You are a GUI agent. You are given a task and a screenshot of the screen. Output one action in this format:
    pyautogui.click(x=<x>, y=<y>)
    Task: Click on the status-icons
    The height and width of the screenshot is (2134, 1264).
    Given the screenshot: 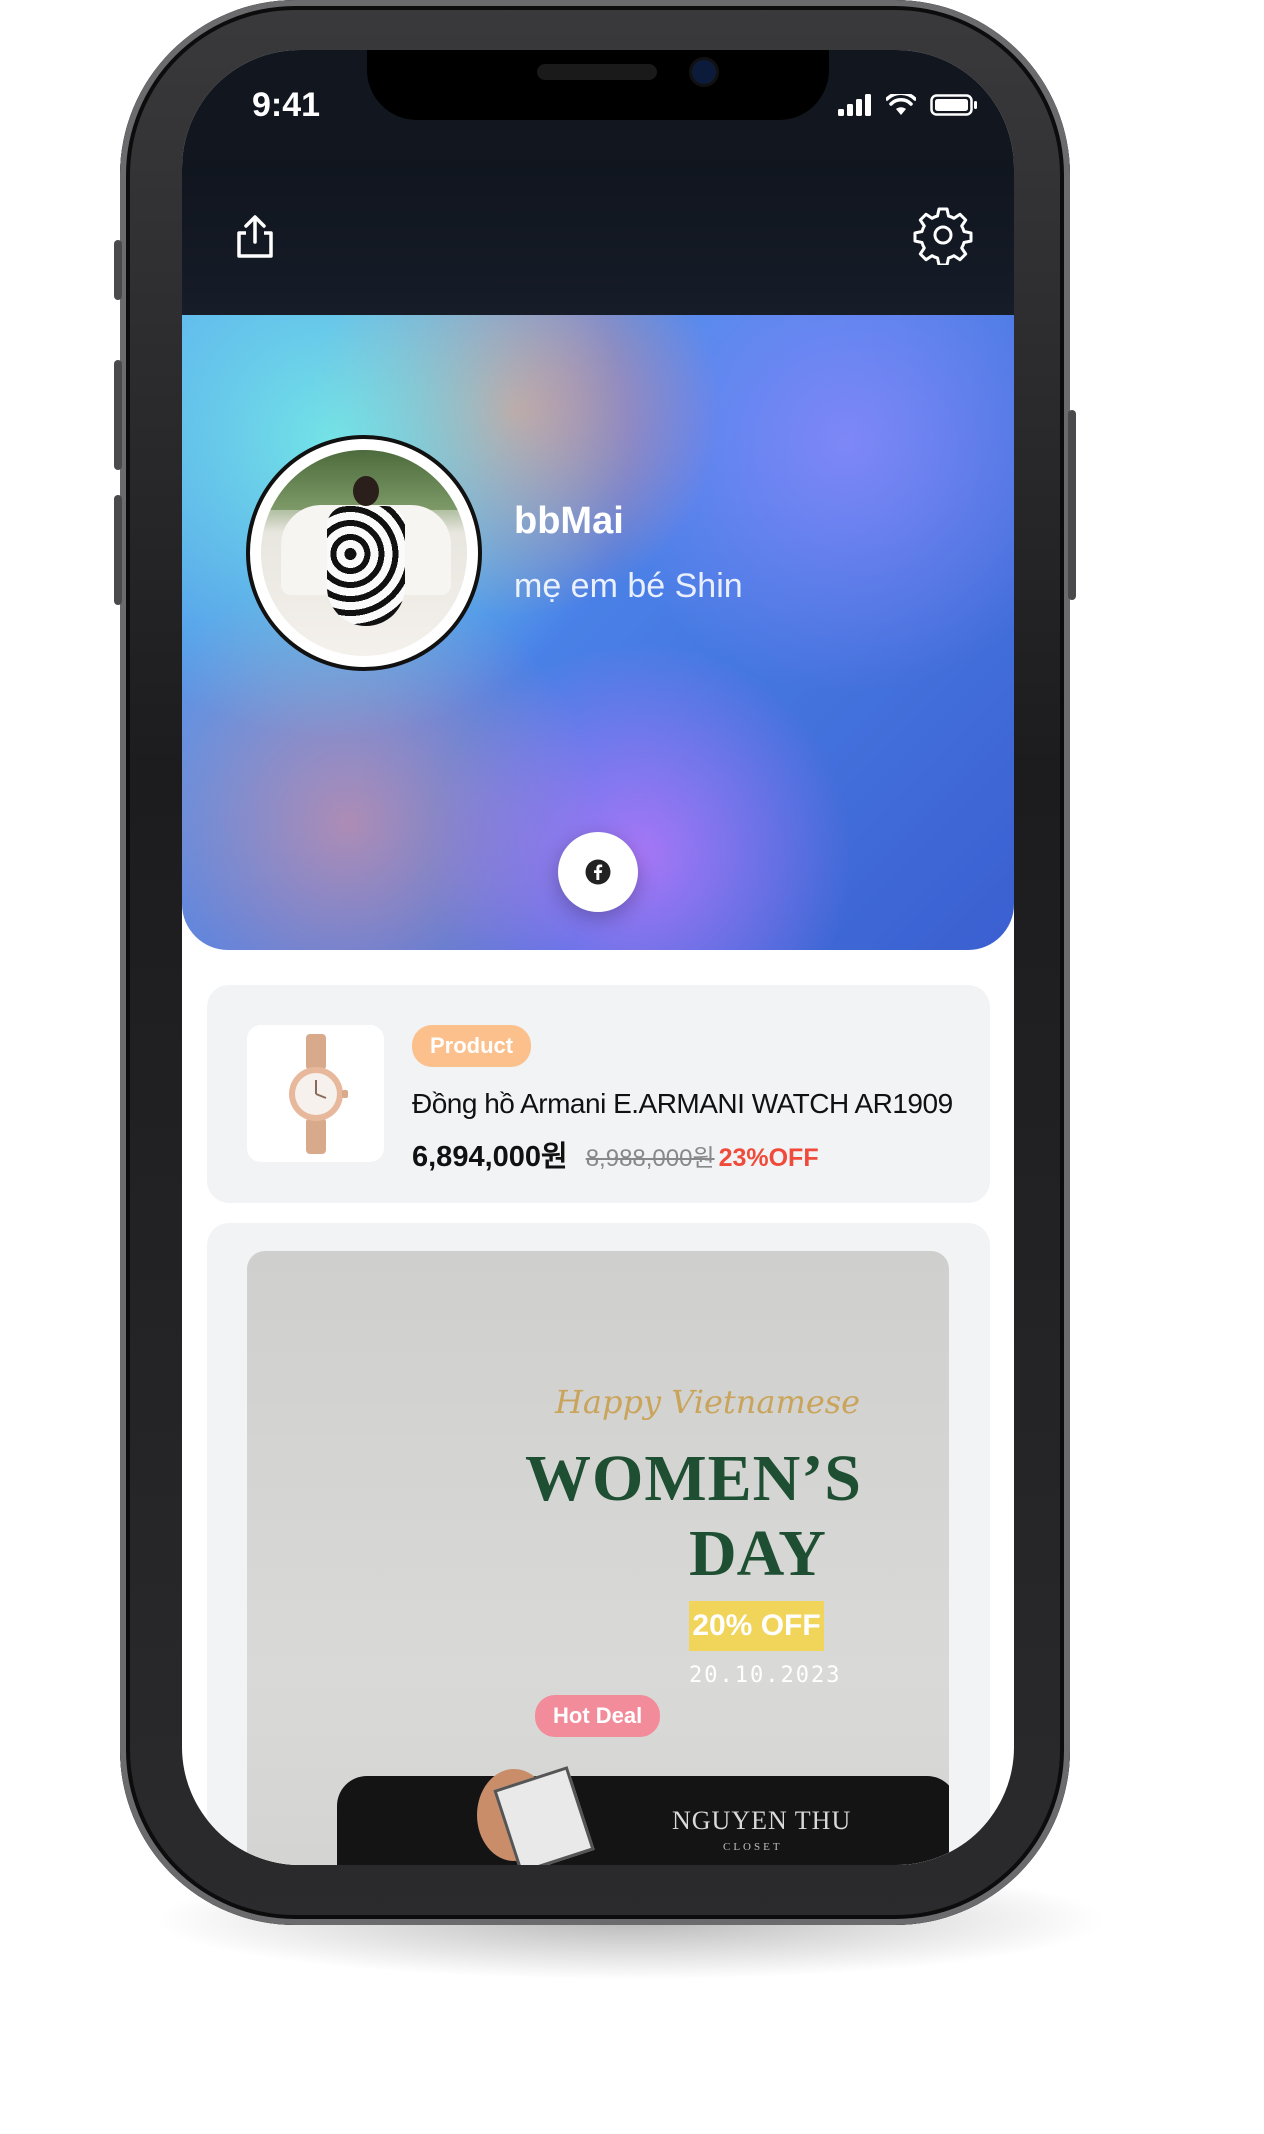 What is the action you would take?
    pyautogui.click(x=908, y=105)
    